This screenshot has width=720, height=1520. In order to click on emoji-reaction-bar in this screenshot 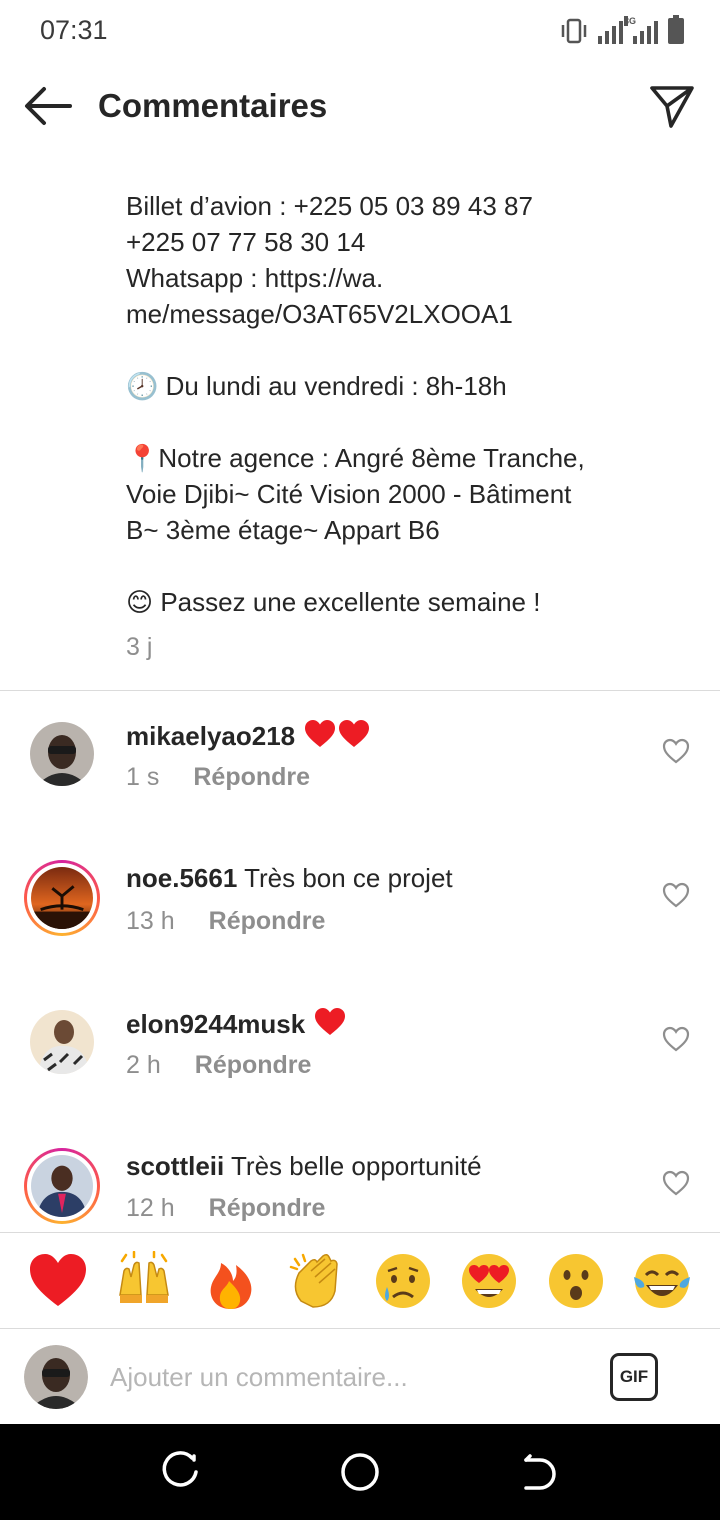, I will do `click(360, 1280)`.